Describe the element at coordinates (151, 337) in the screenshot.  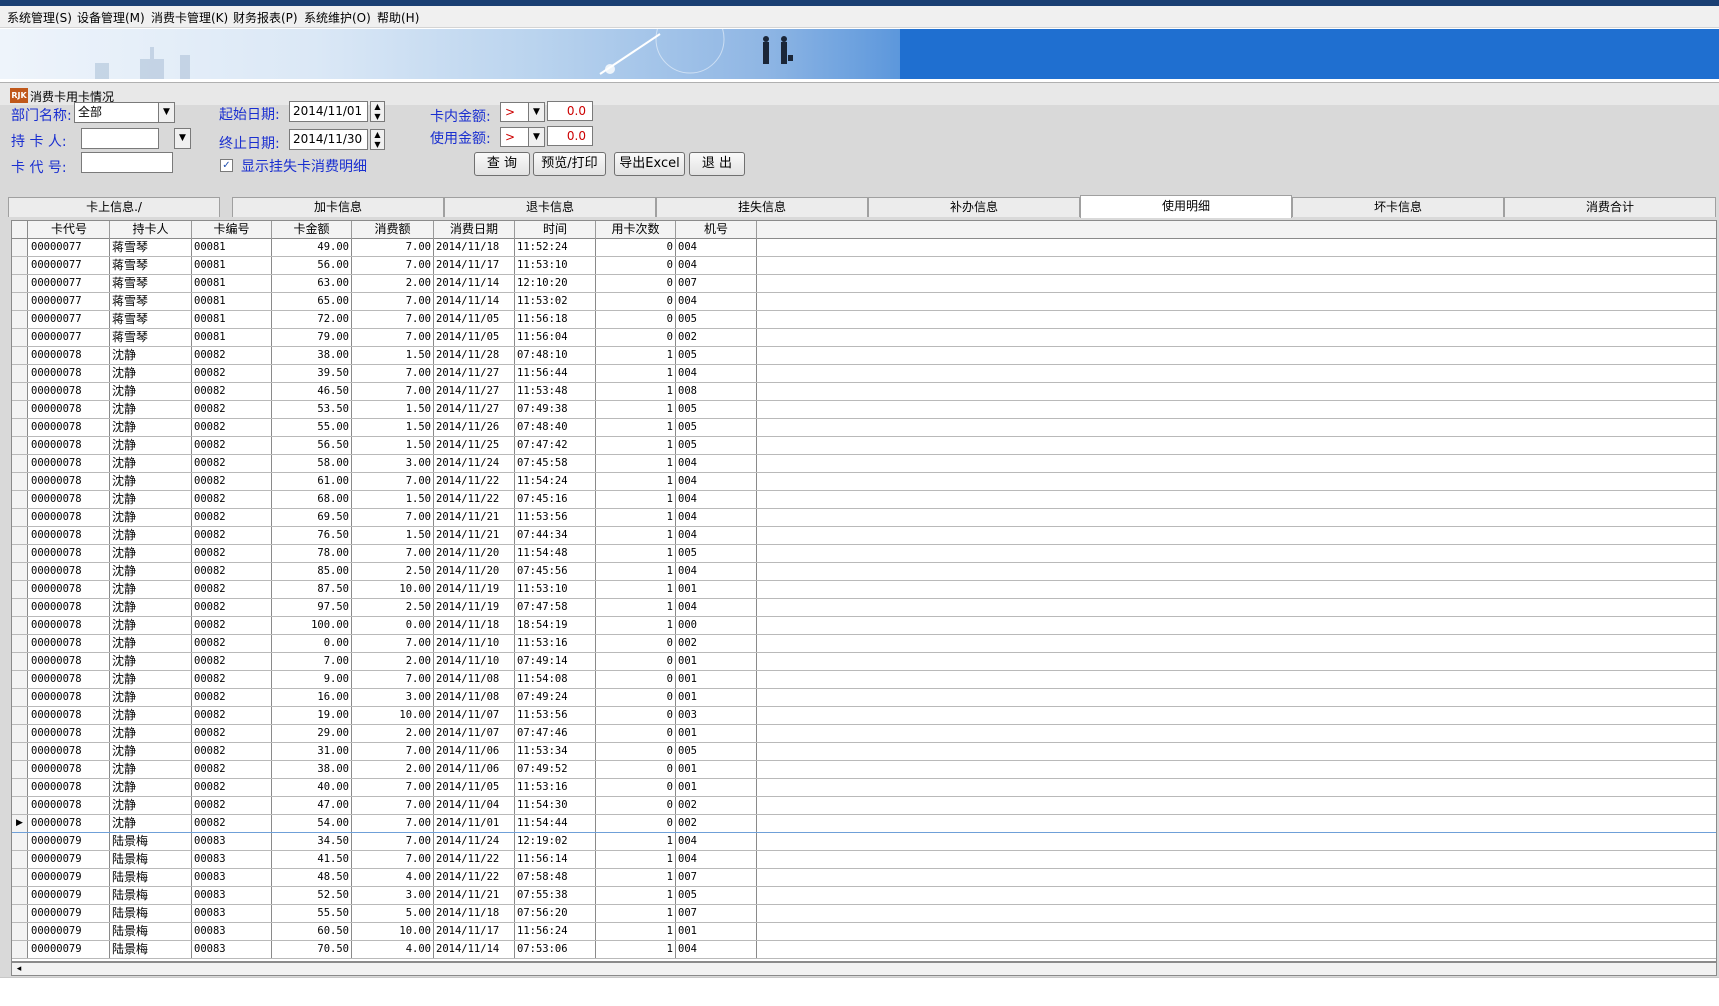
I see `table-cell: 蒋雪琴` at that location.